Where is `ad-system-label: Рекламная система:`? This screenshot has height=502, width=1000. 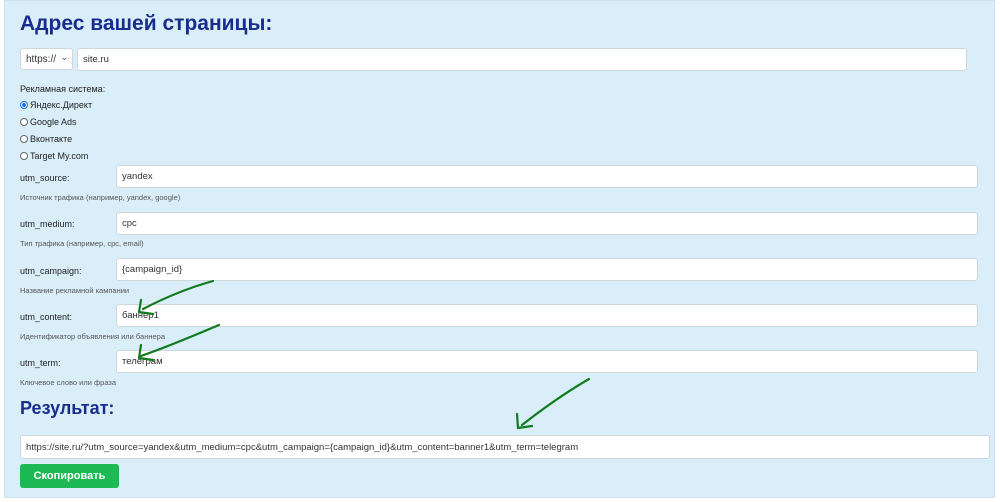
ad-system-label: Рекламная система: is located at coordinates (63, 89).